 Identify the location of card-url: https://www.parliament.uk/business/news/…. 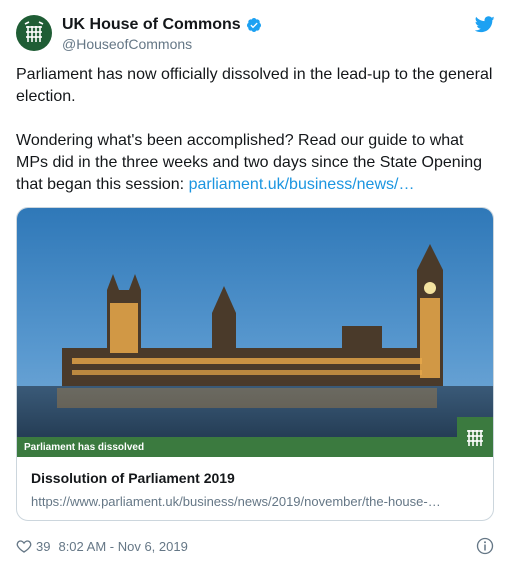
(256, 501).